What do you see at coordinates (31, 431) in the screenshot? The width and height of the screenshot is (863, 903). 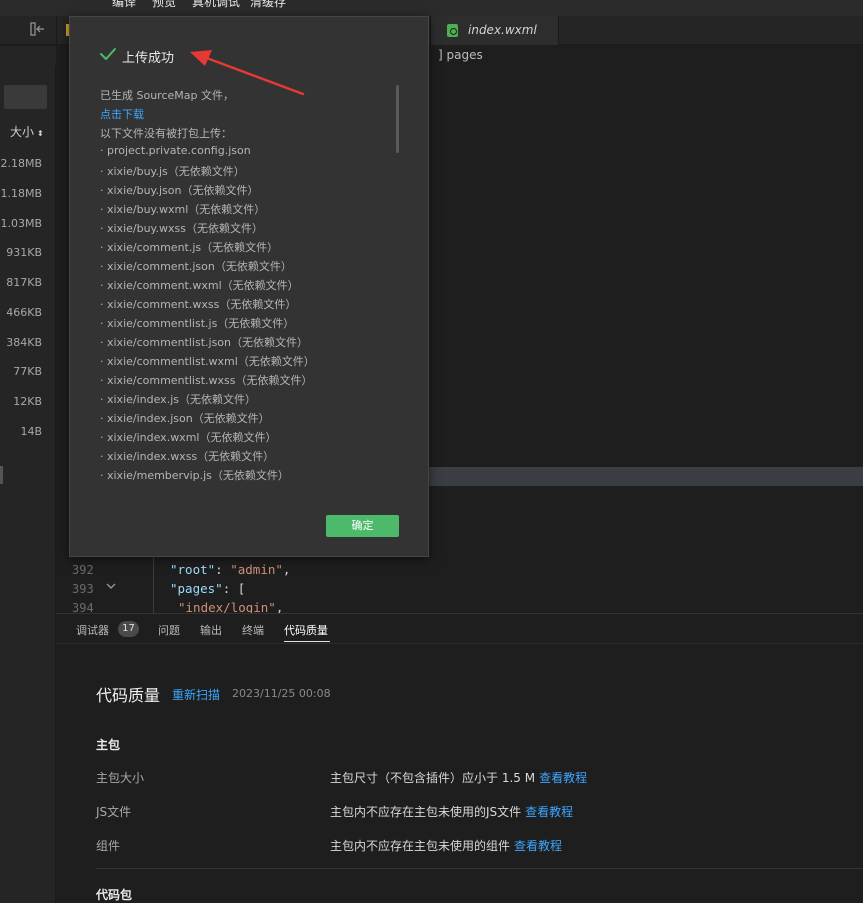 I see `size-value: 14B` at bounding box center [31, 431].